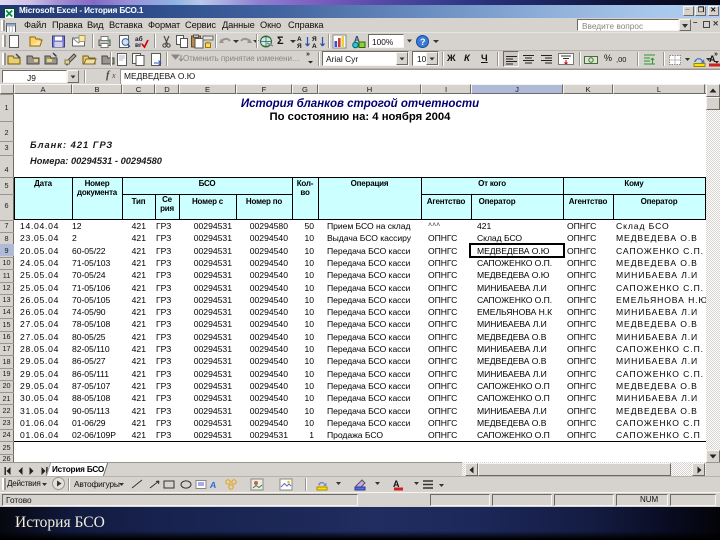 The height and width of the screenshot is (540, 720). What do you see at coordinates (138, 45) in the screenshot?
I see `svg-text: вг` at bounding box center [138, 45].